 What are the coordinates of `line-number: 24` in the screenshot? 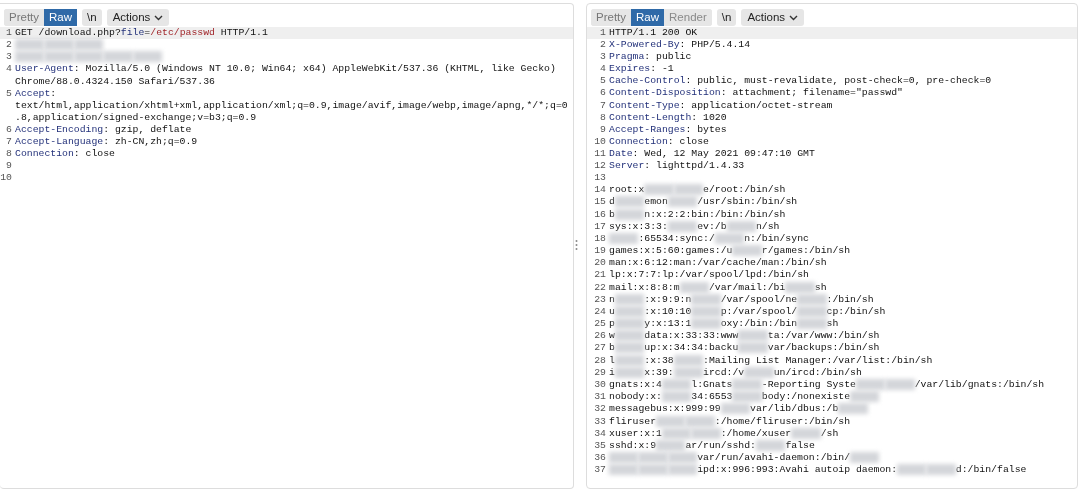 It's located at (600, 312).